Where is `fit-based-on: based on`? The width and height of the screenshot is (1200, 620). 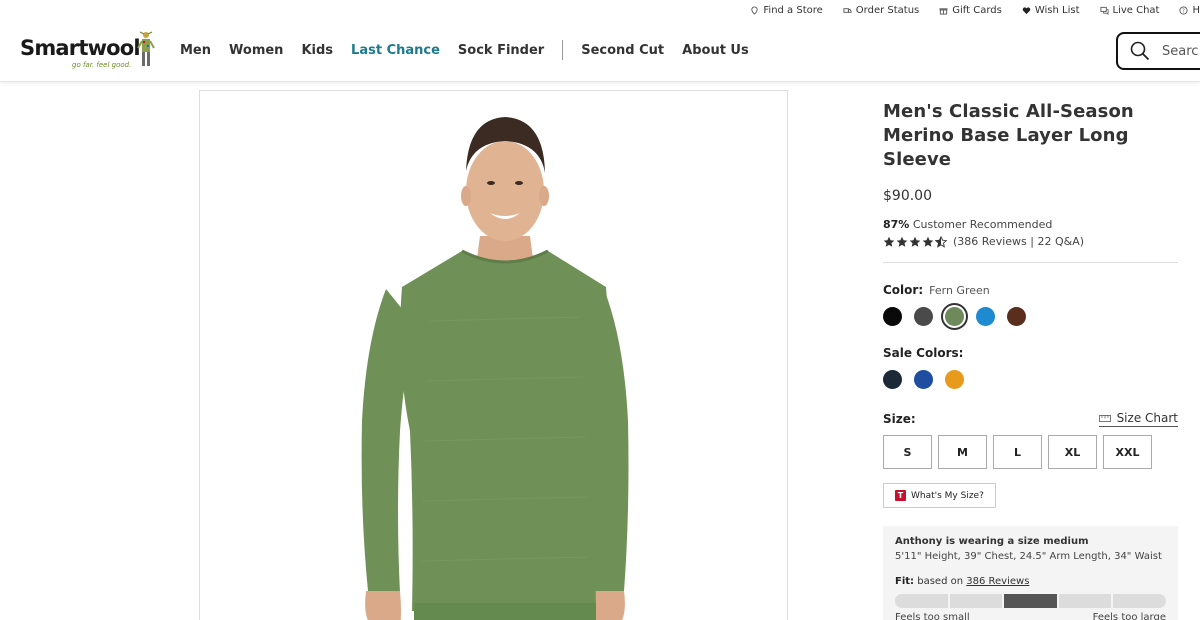 fit-based-on: based on is located at coordinates (940, 581).